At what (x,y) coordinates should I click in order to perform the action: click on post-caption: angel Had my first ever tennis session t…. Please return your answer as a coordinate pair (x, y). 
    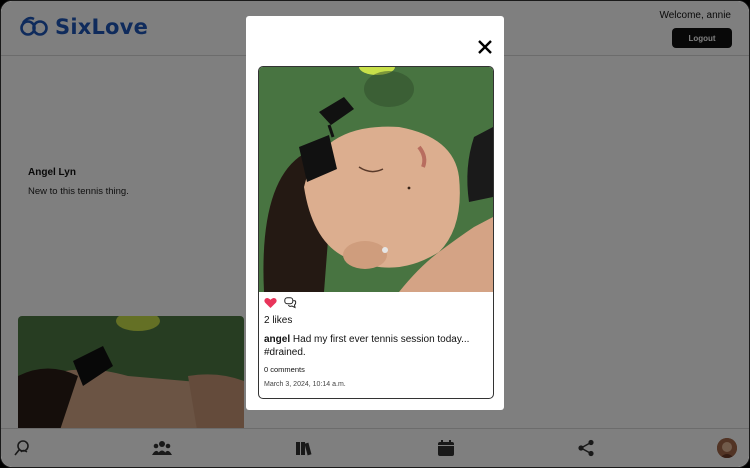
    Looking at the image, I should click on (375, 346).